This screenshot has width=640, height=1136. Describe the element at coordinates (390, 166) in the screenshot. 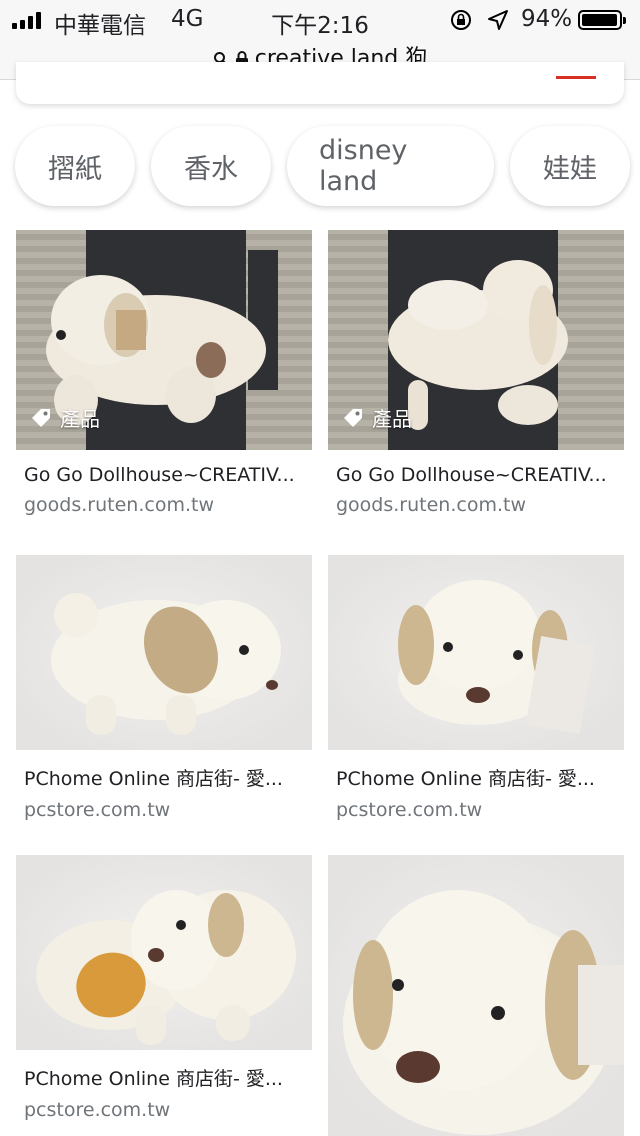

I see `chip-disney-land: disney land` at that location.